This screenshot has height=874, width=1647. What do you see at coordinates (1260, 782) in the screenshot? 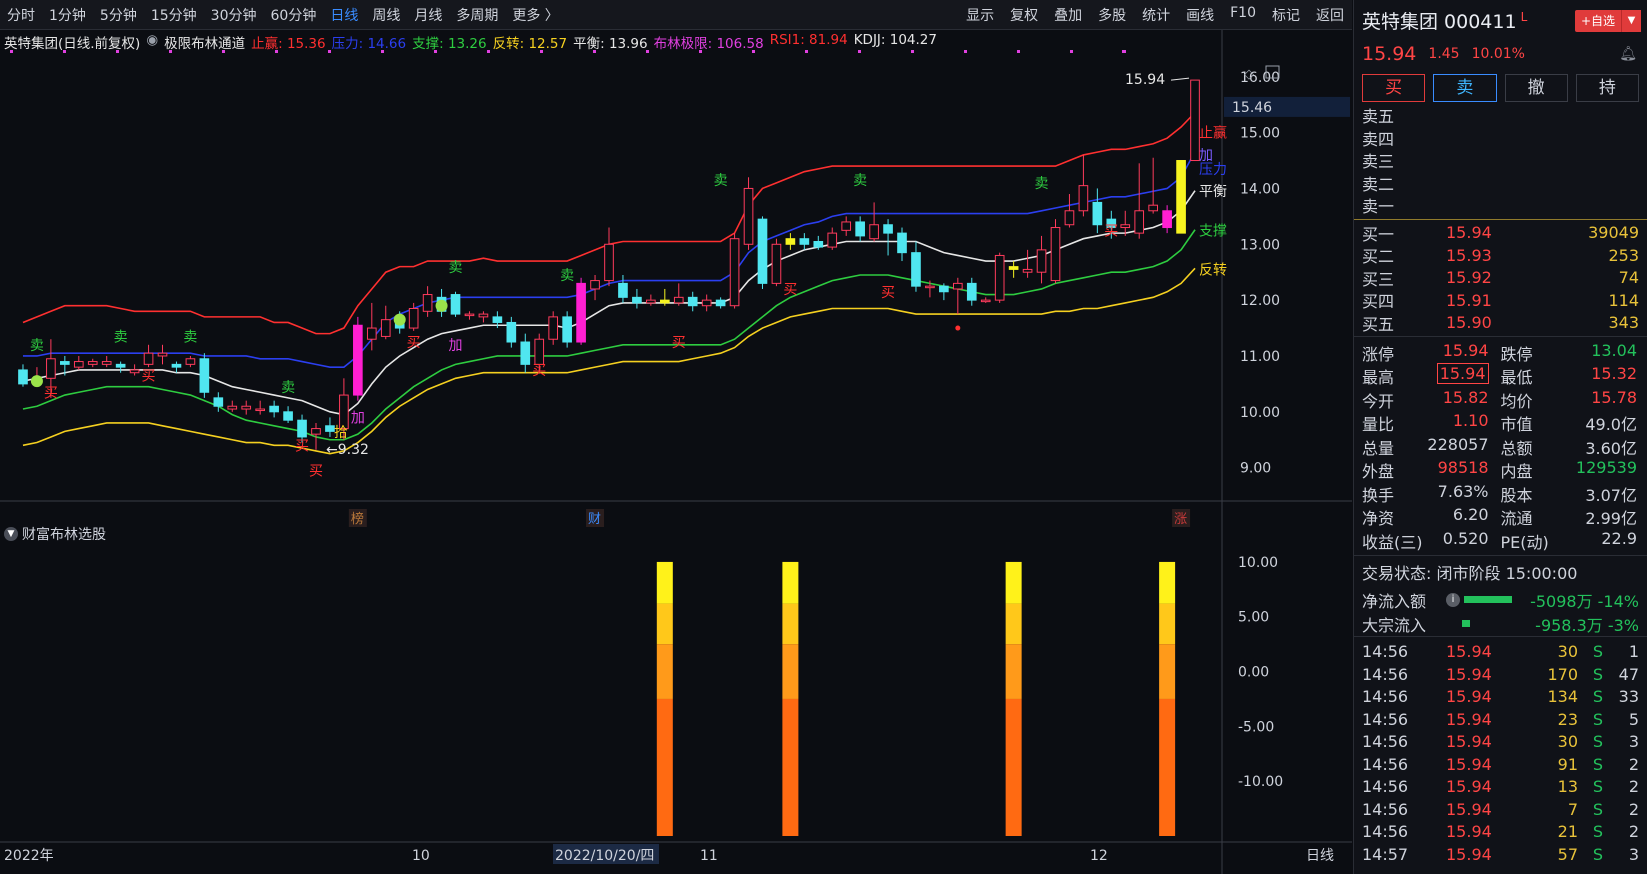
I see `sub-y-tick-label: -10.00` at bounding box center [1260, 782].